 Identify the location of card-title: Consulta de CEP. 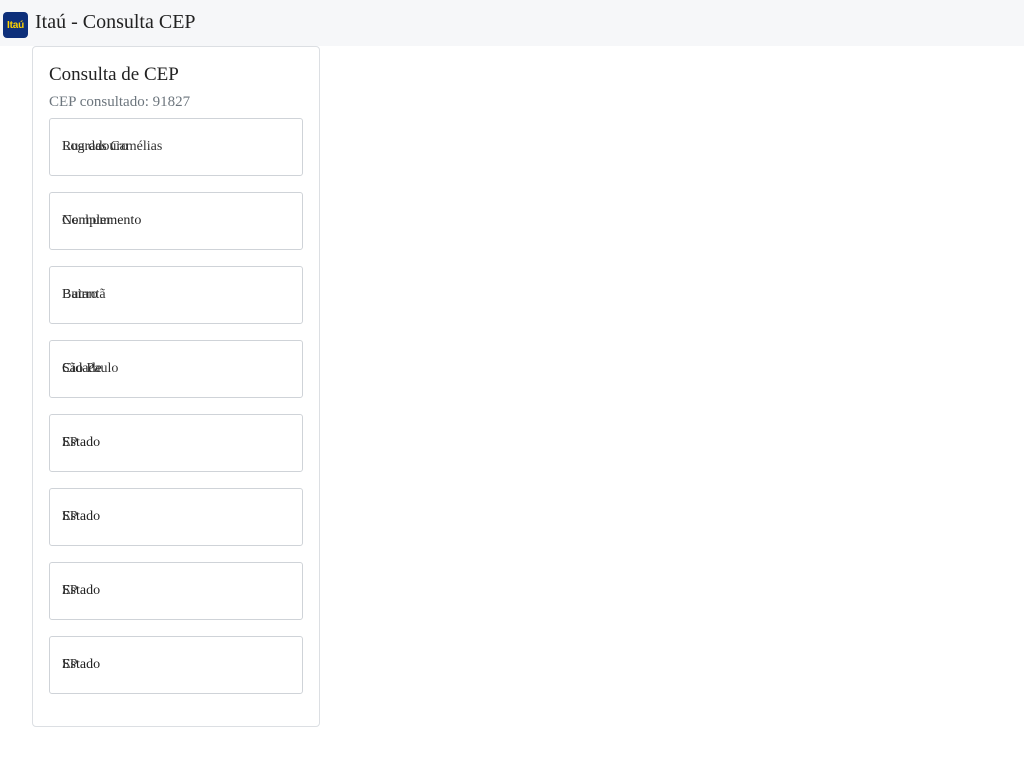
(114, 74).